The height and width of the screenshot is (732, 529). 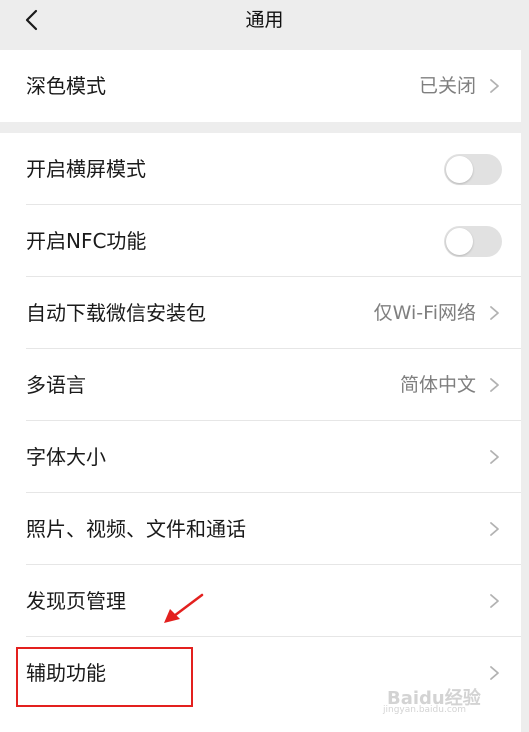 I want to click on dark-mode-row: 深色模式 已关闭, so click(x=260, y=86).